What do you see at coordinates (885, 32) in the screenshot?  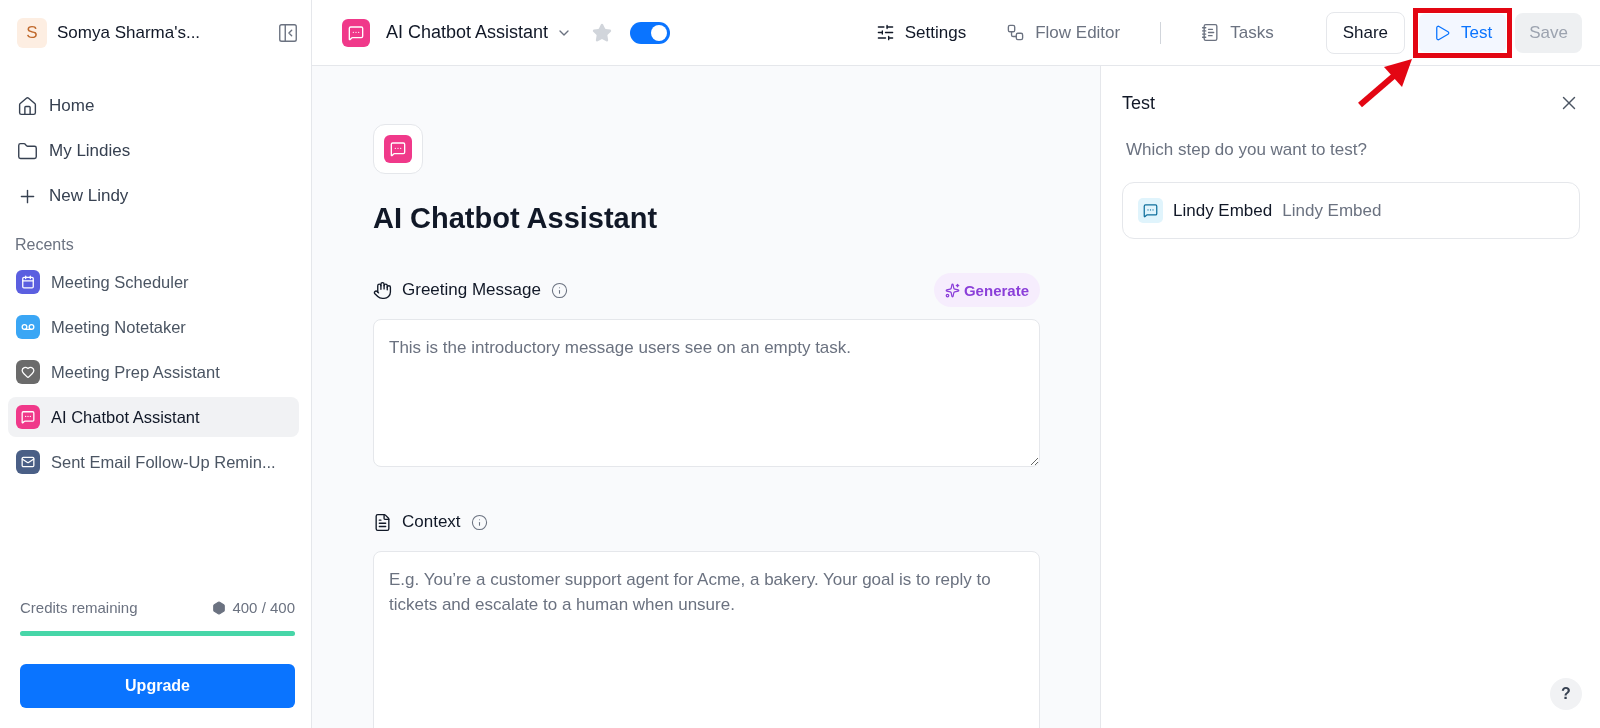 I see `sliders-icon` at bounding box center [885, 32].